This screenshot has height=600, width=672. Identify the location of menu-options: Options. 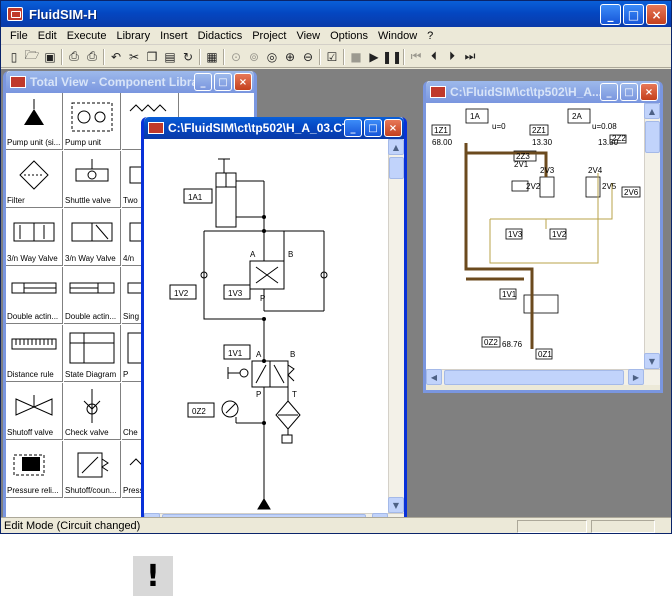
(349, 36).